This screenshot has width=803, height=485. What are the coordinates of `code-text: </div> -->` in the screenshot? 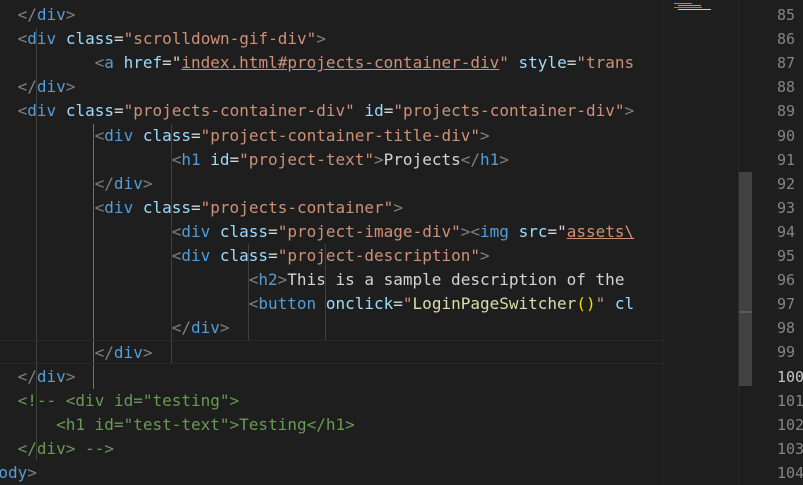 It's located at (66, 449).